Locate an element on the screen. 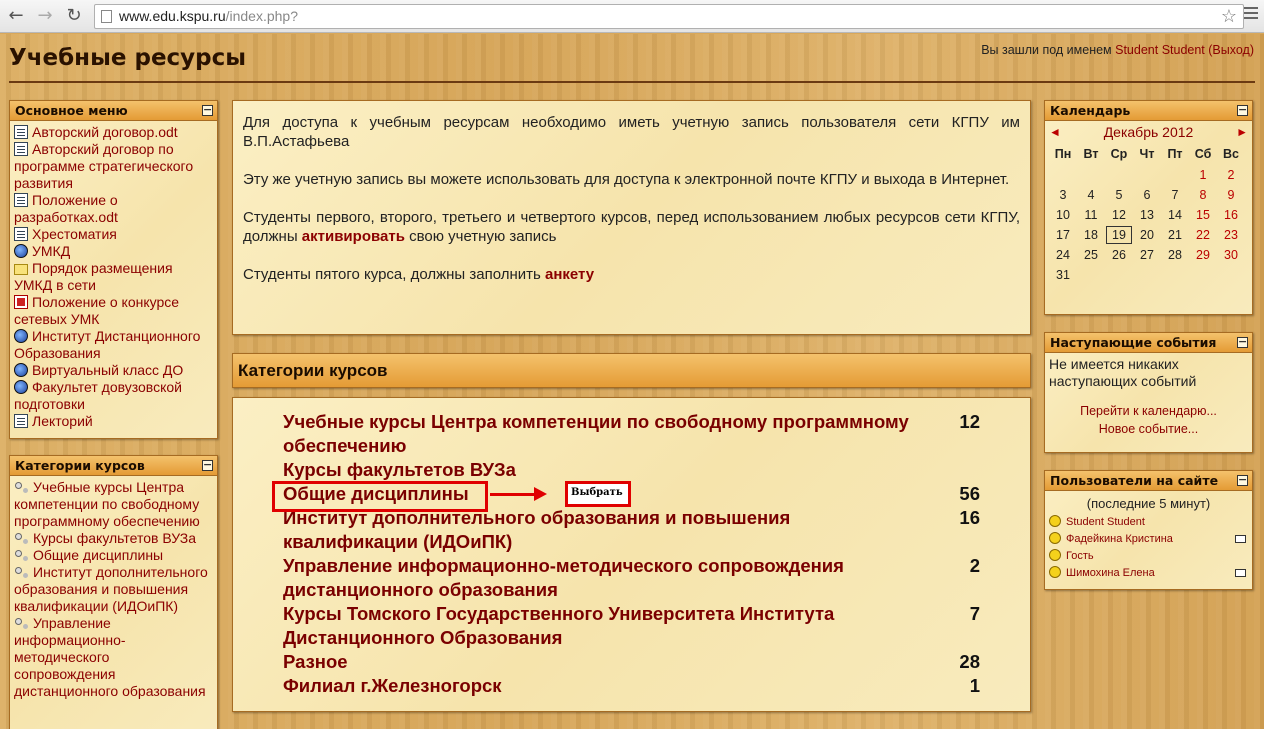 The height and width of the screenshot is (729, 1264). main-menu-item: Порядок размещения УМКД в сети is located at coordinates (113, 277).